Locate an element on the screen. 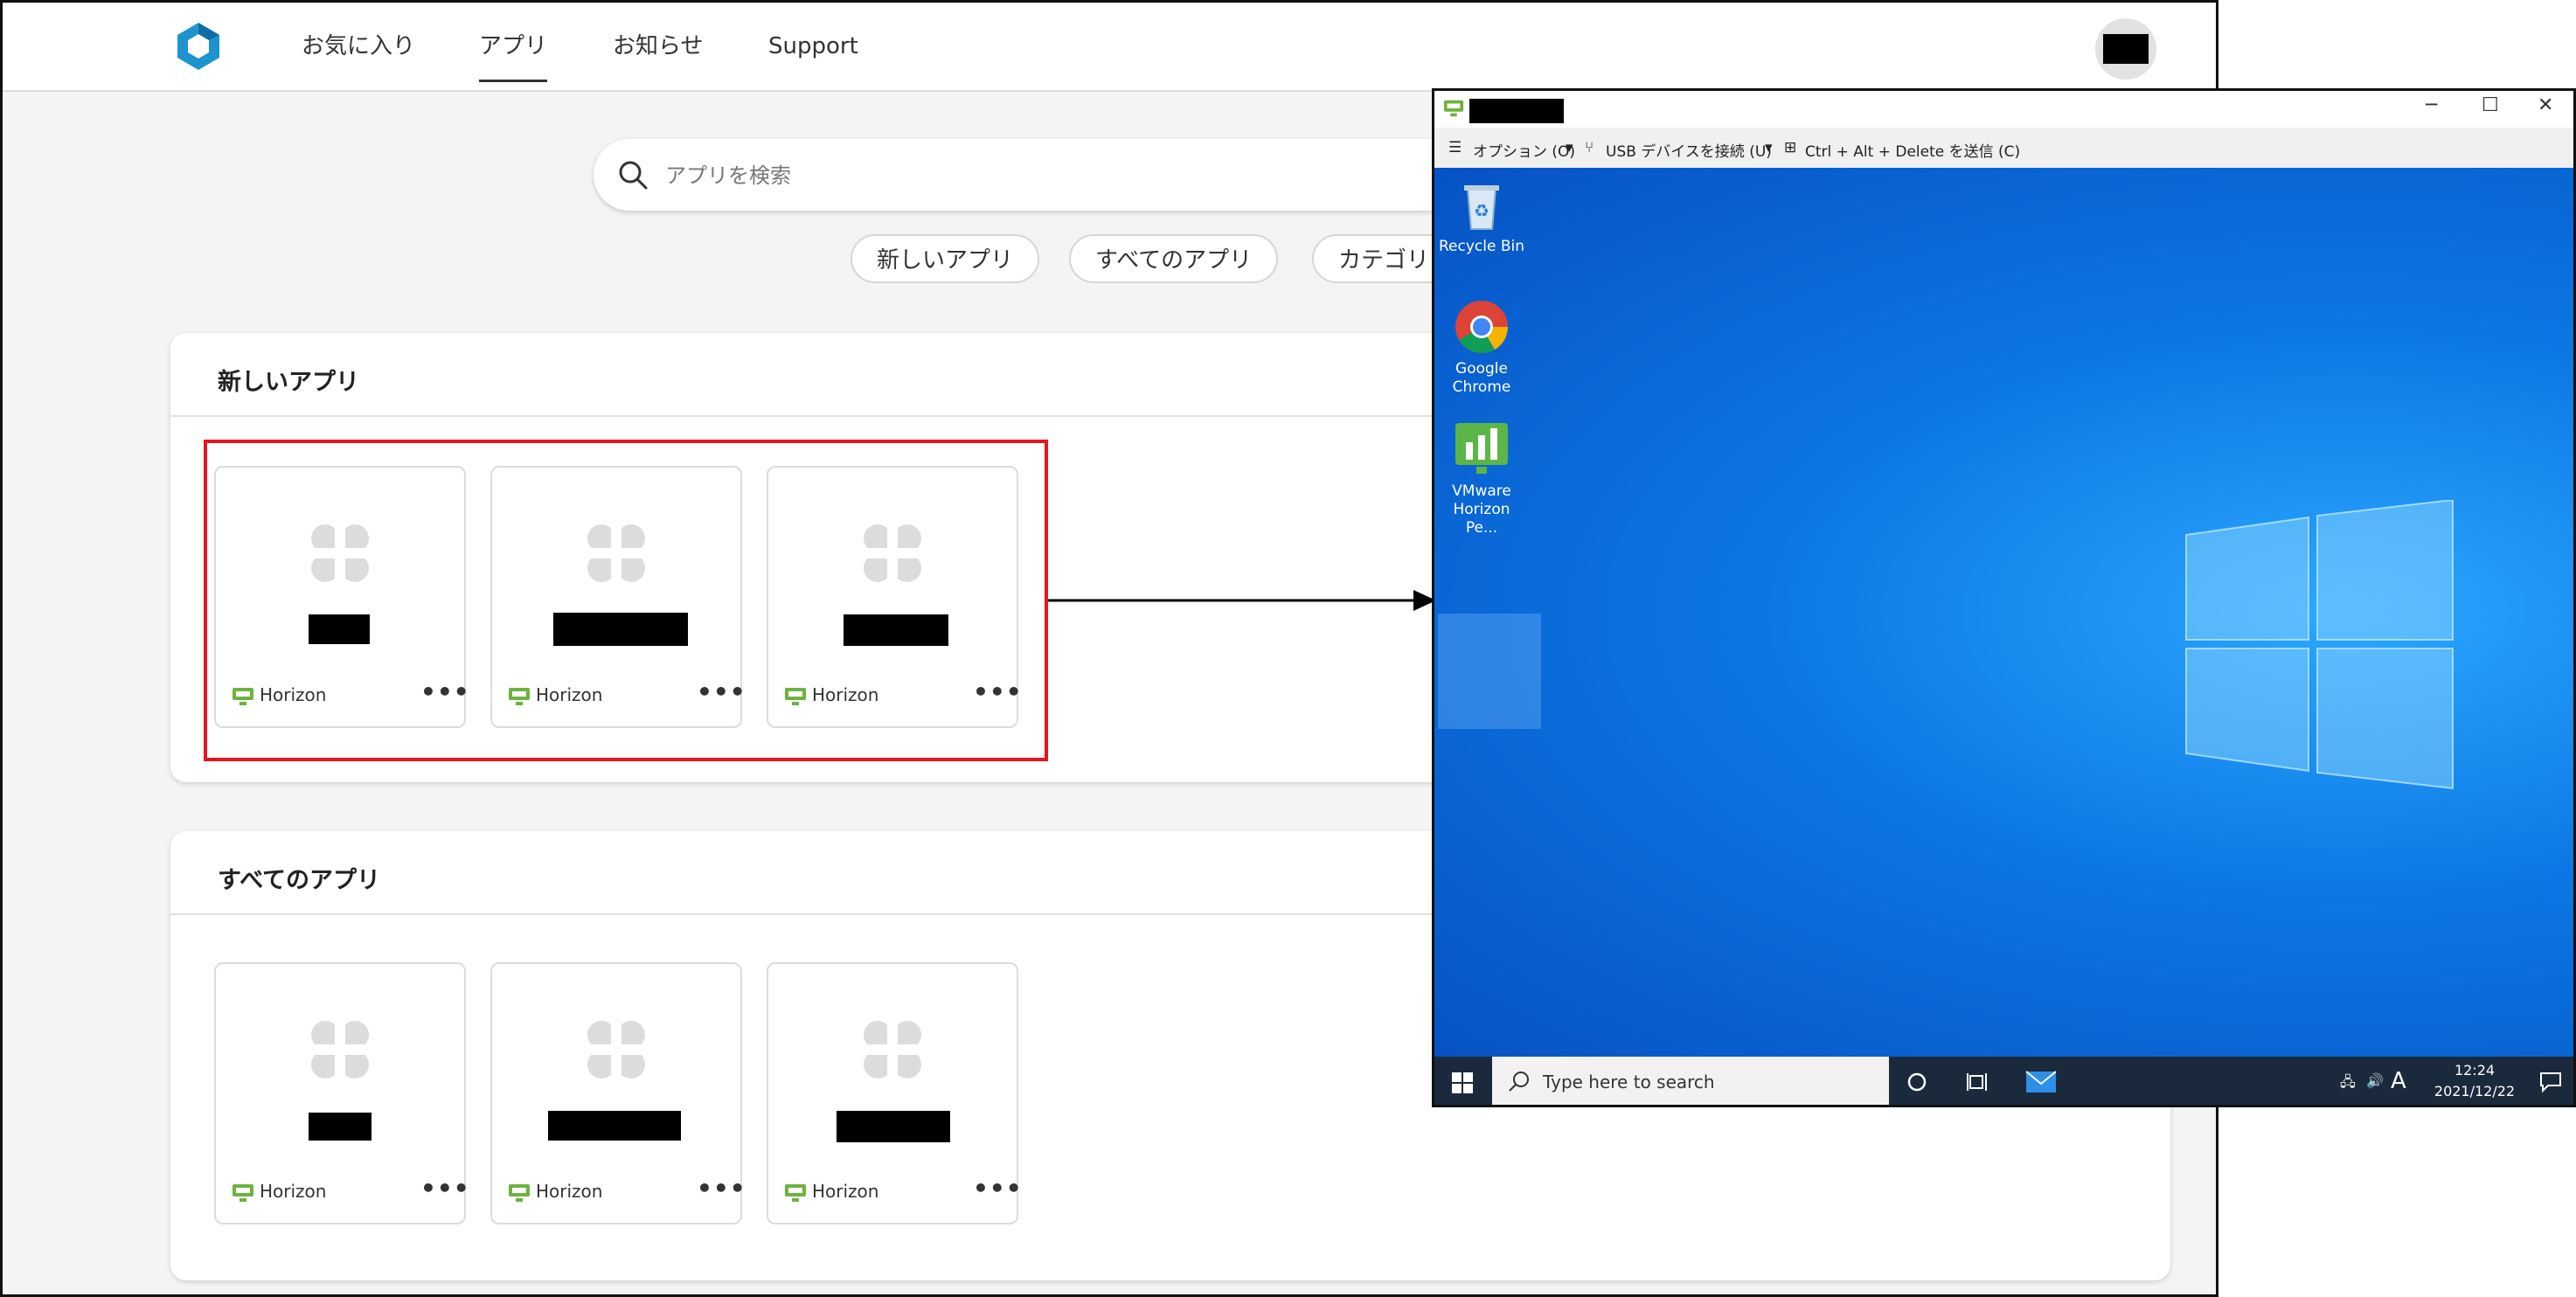  ime-indicator: A is located at coordinates (2398, 1081).